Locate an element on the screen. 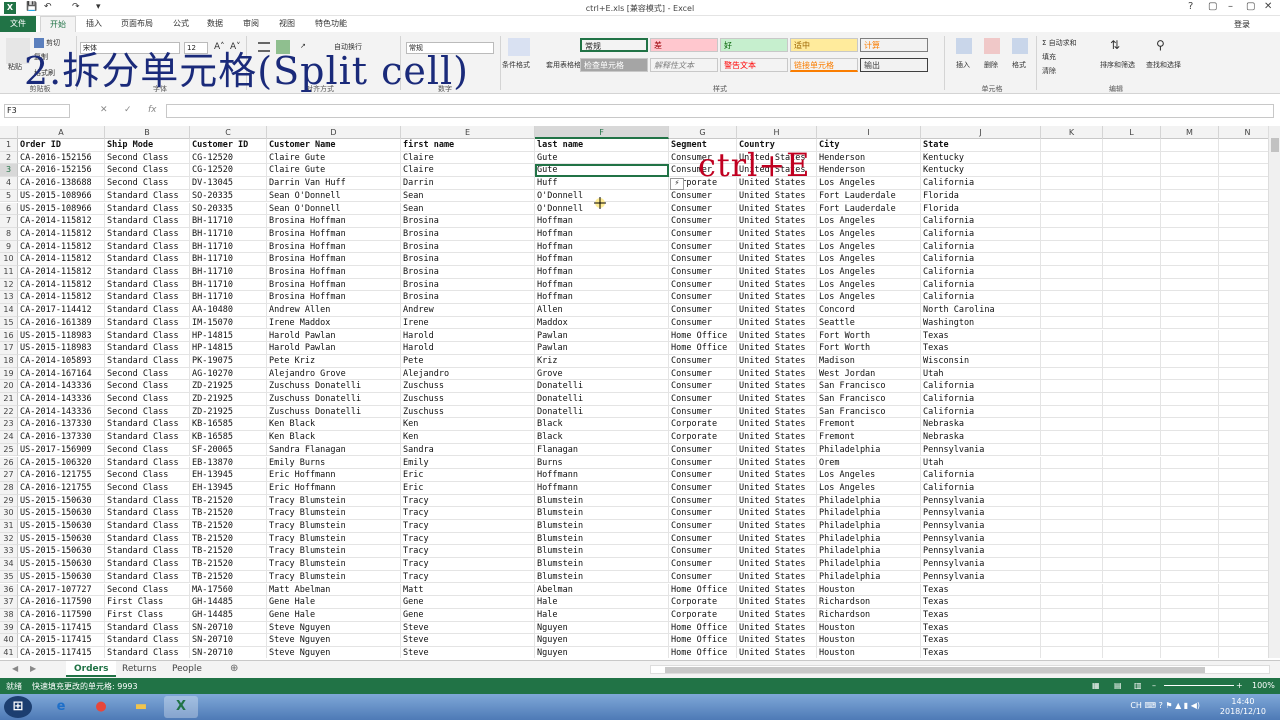  cell-g37: Corporate is located at coordinates (703, 602).